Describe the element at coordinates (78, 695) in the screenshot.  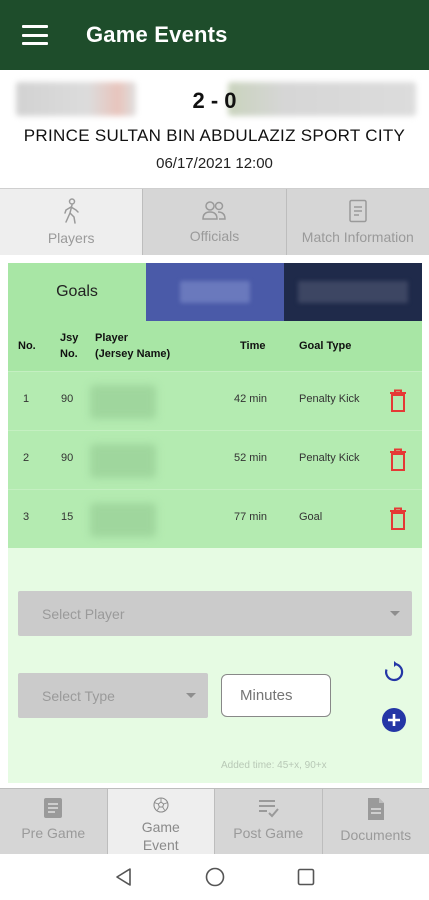
I see `select-type-label: Select Type` at that location.